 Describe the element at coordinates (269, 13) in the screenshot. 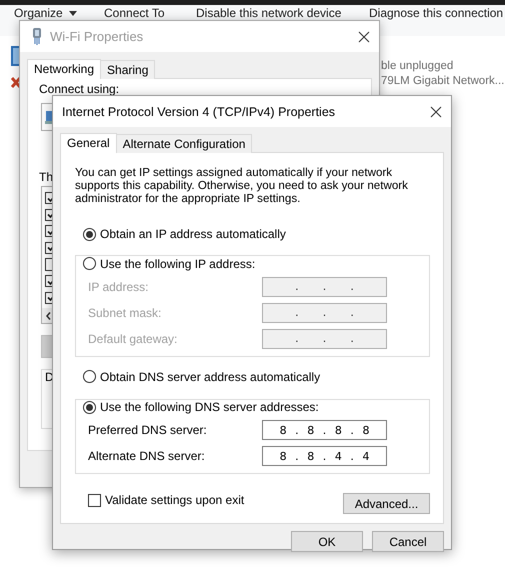

I see `toolbar-button: Disable this network device` at that location.